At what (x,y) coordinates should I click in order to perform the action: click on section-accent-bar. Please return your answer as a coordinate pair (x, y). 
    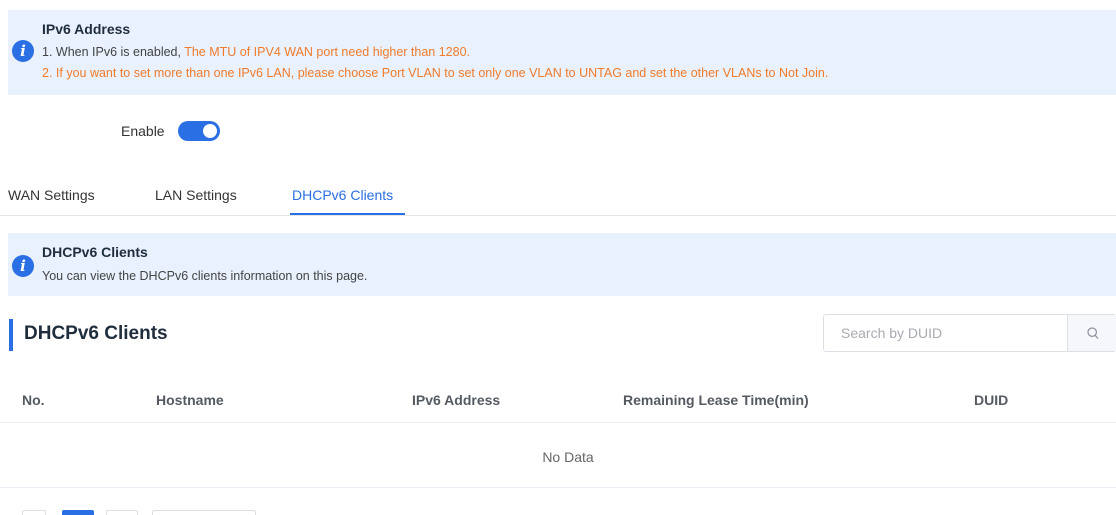
    Looking at the image, I should click on (11, 335).